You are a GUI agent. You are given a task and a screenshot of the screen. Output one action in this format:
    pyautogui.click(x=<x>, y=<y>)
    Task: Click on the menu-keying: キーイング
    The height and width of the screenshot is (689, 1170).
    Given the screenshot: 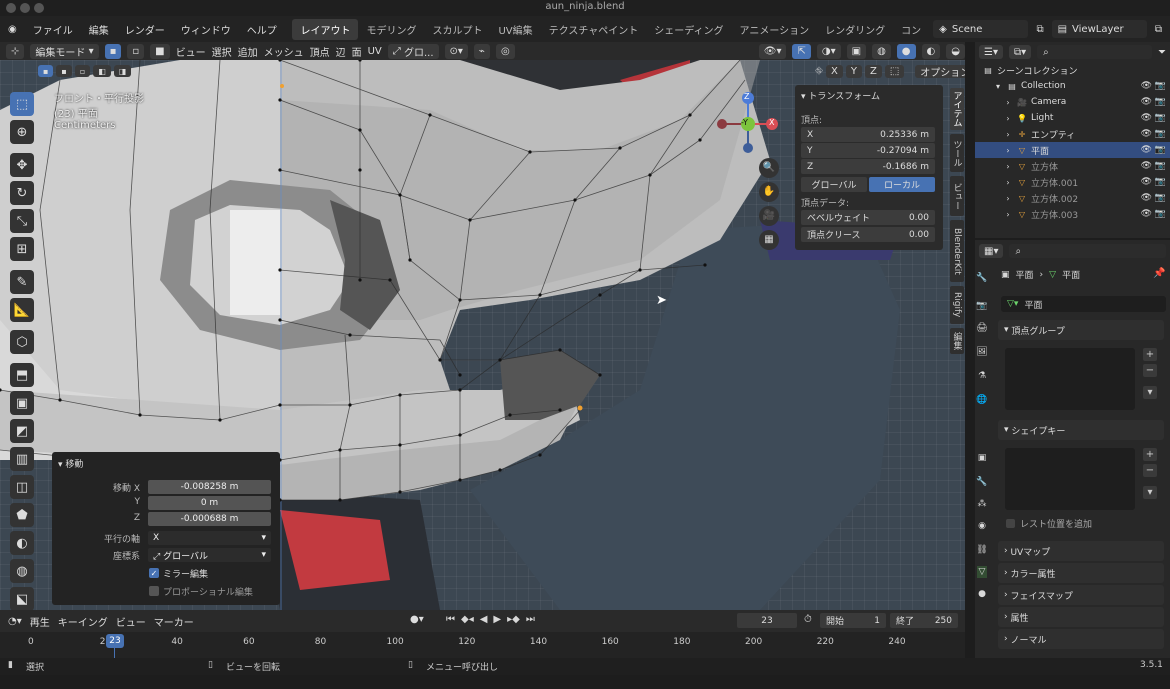 What is the action you would take?
    pyautogui.click(x=83, y=621)
    